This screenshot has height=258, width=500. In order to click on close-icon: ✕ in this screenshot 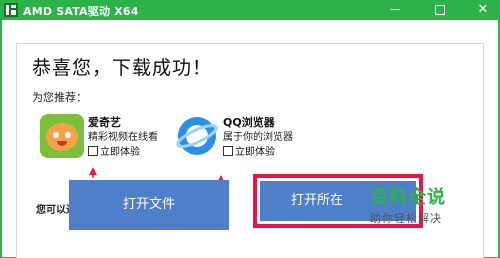, I will do `click(483, 9)`.